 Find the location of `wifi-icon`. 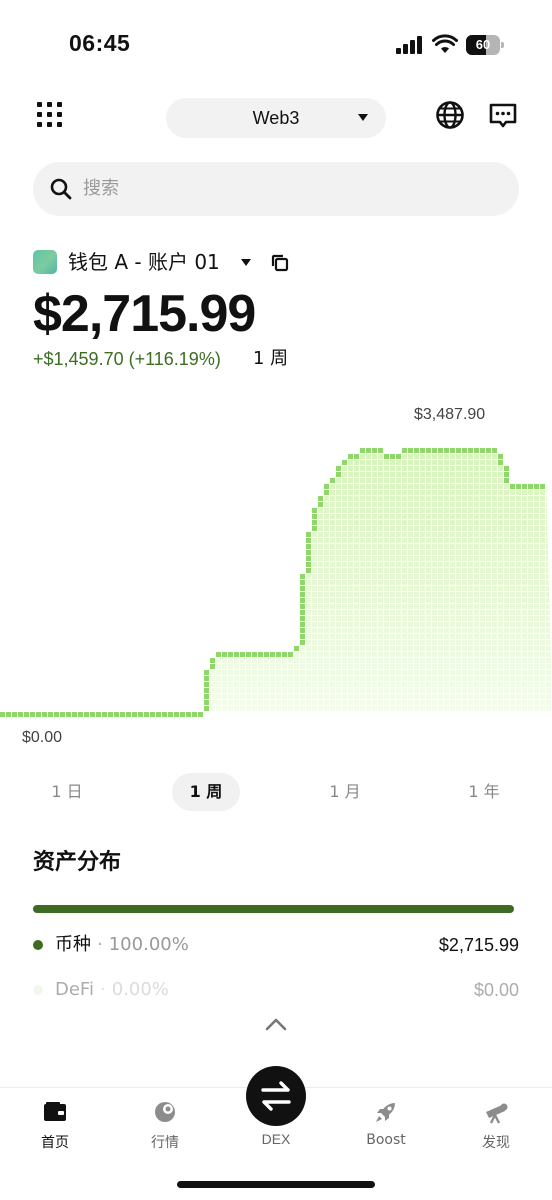

wifi-icon is located at coordinates (445, 43).